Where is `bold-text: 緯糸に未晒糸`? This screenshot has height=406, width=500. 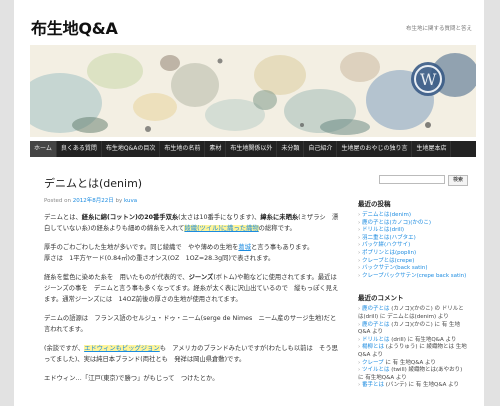 bold-text: 緯糸に未晒糸 is located at coordinates (279, 217).